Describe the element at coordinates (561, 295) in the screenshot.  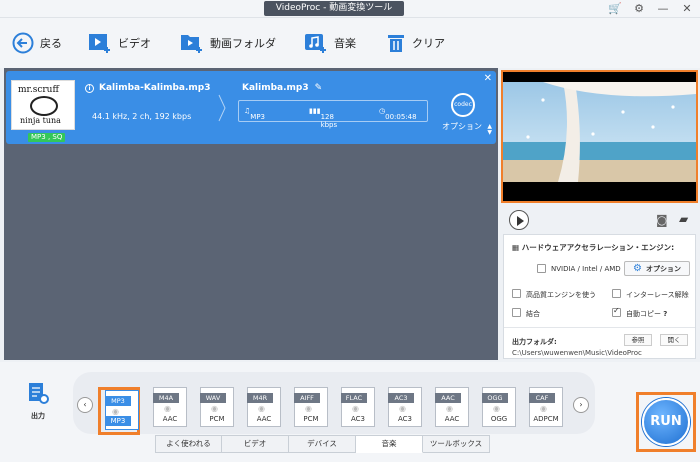
I see `hq-engine-label: 高品質エンジンを使う` at that location.